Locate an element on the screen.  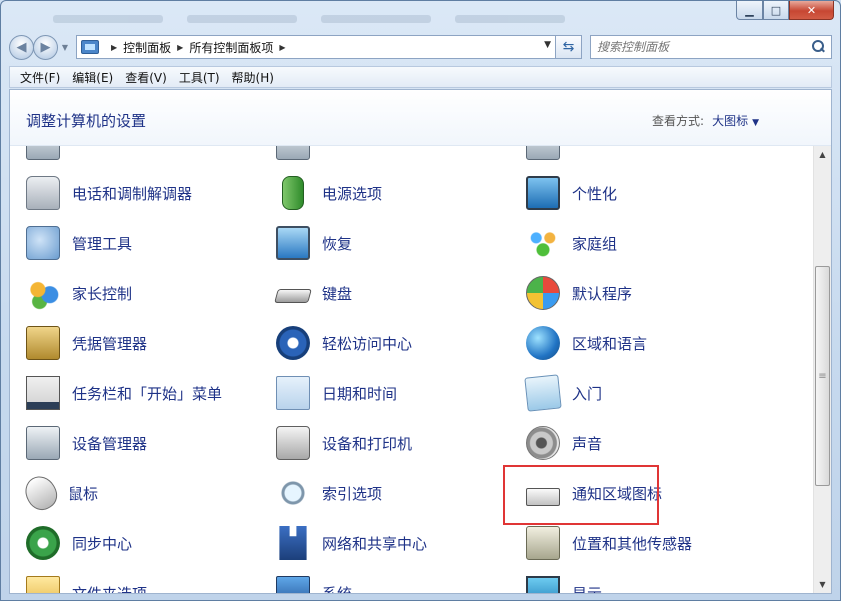
item-label: 文件夹选项 is located at coordinates (109, 588).